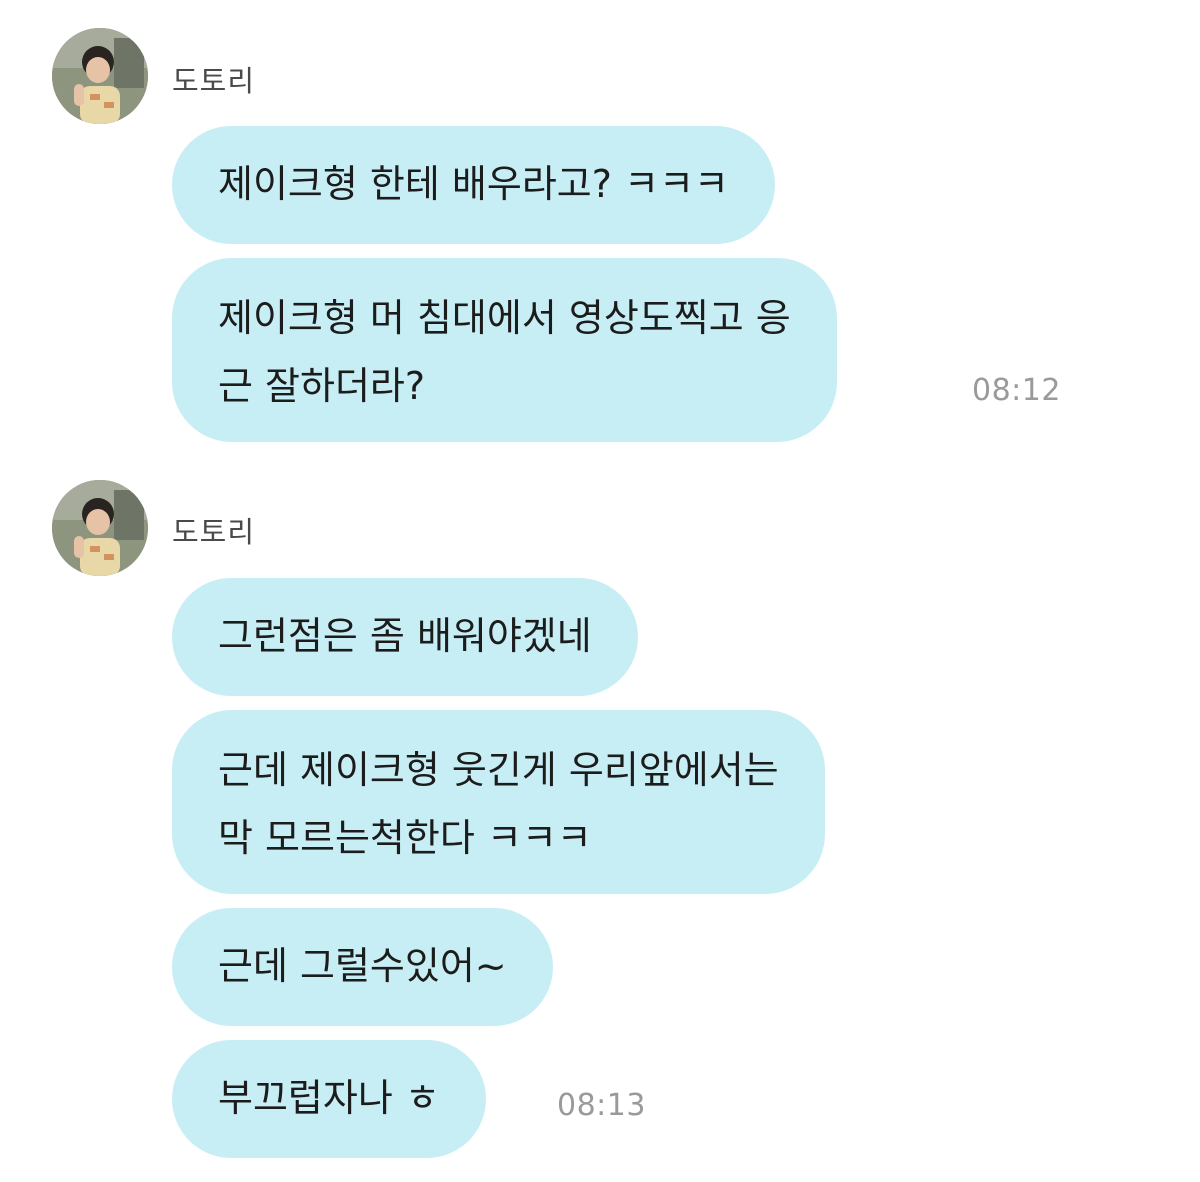  Describe the element at coordinates (498, 802) in the screenshot. I see `message-bubble: 근데 제이크형 웃긴게 우리앞에서는 막 모르는척한다 ㅋㅋㅋ` at that location.